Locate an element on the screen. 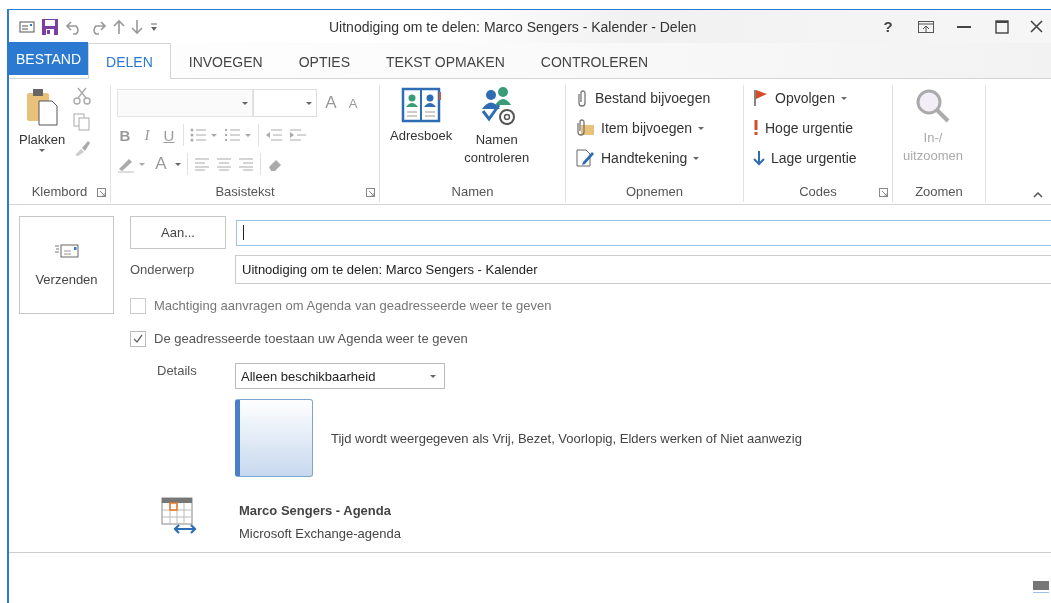  group-label: Opnemen is located at coordinates (654, 191).